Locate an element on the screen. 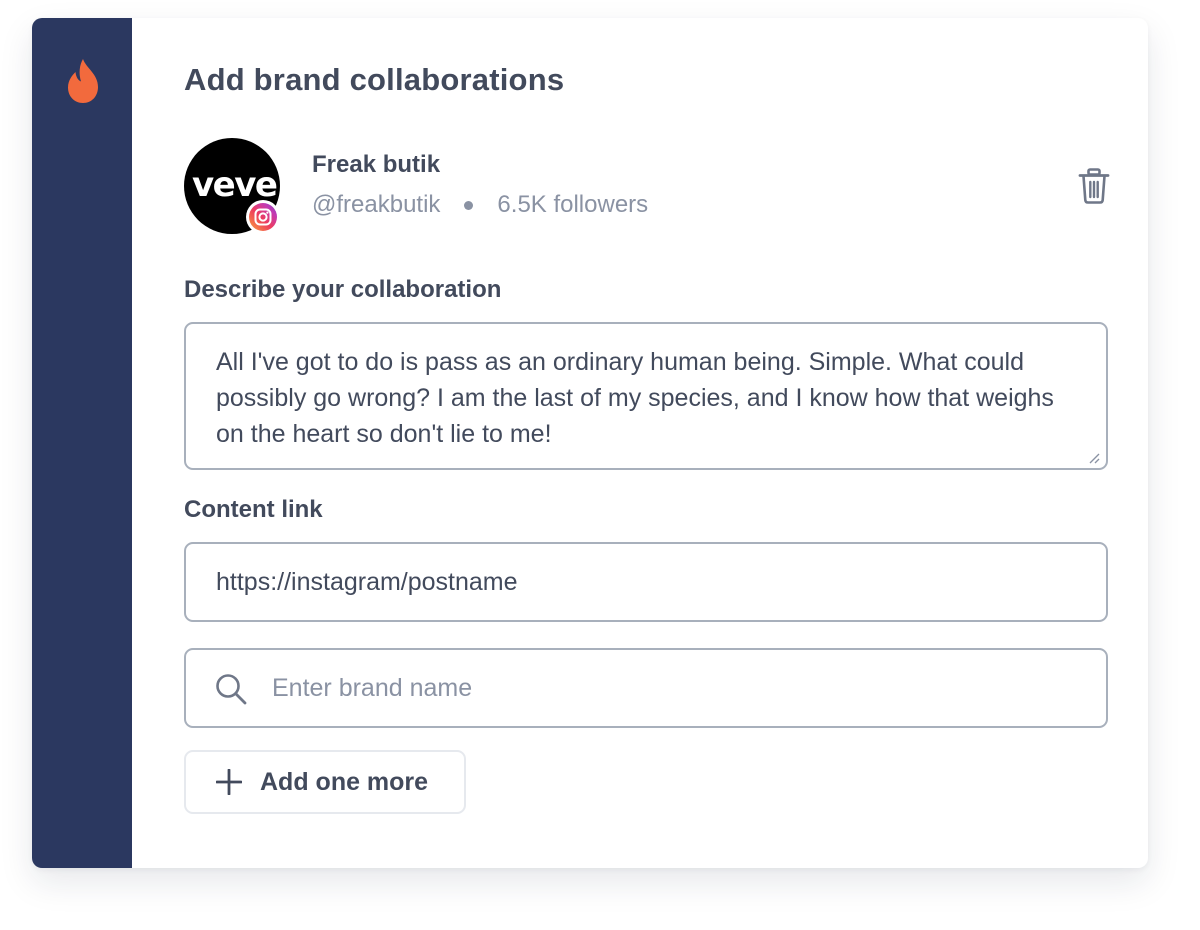 The width and height of the screenshot is (1200, 930). add-one-more-button: Add one more is located at coordinates (325, 782).